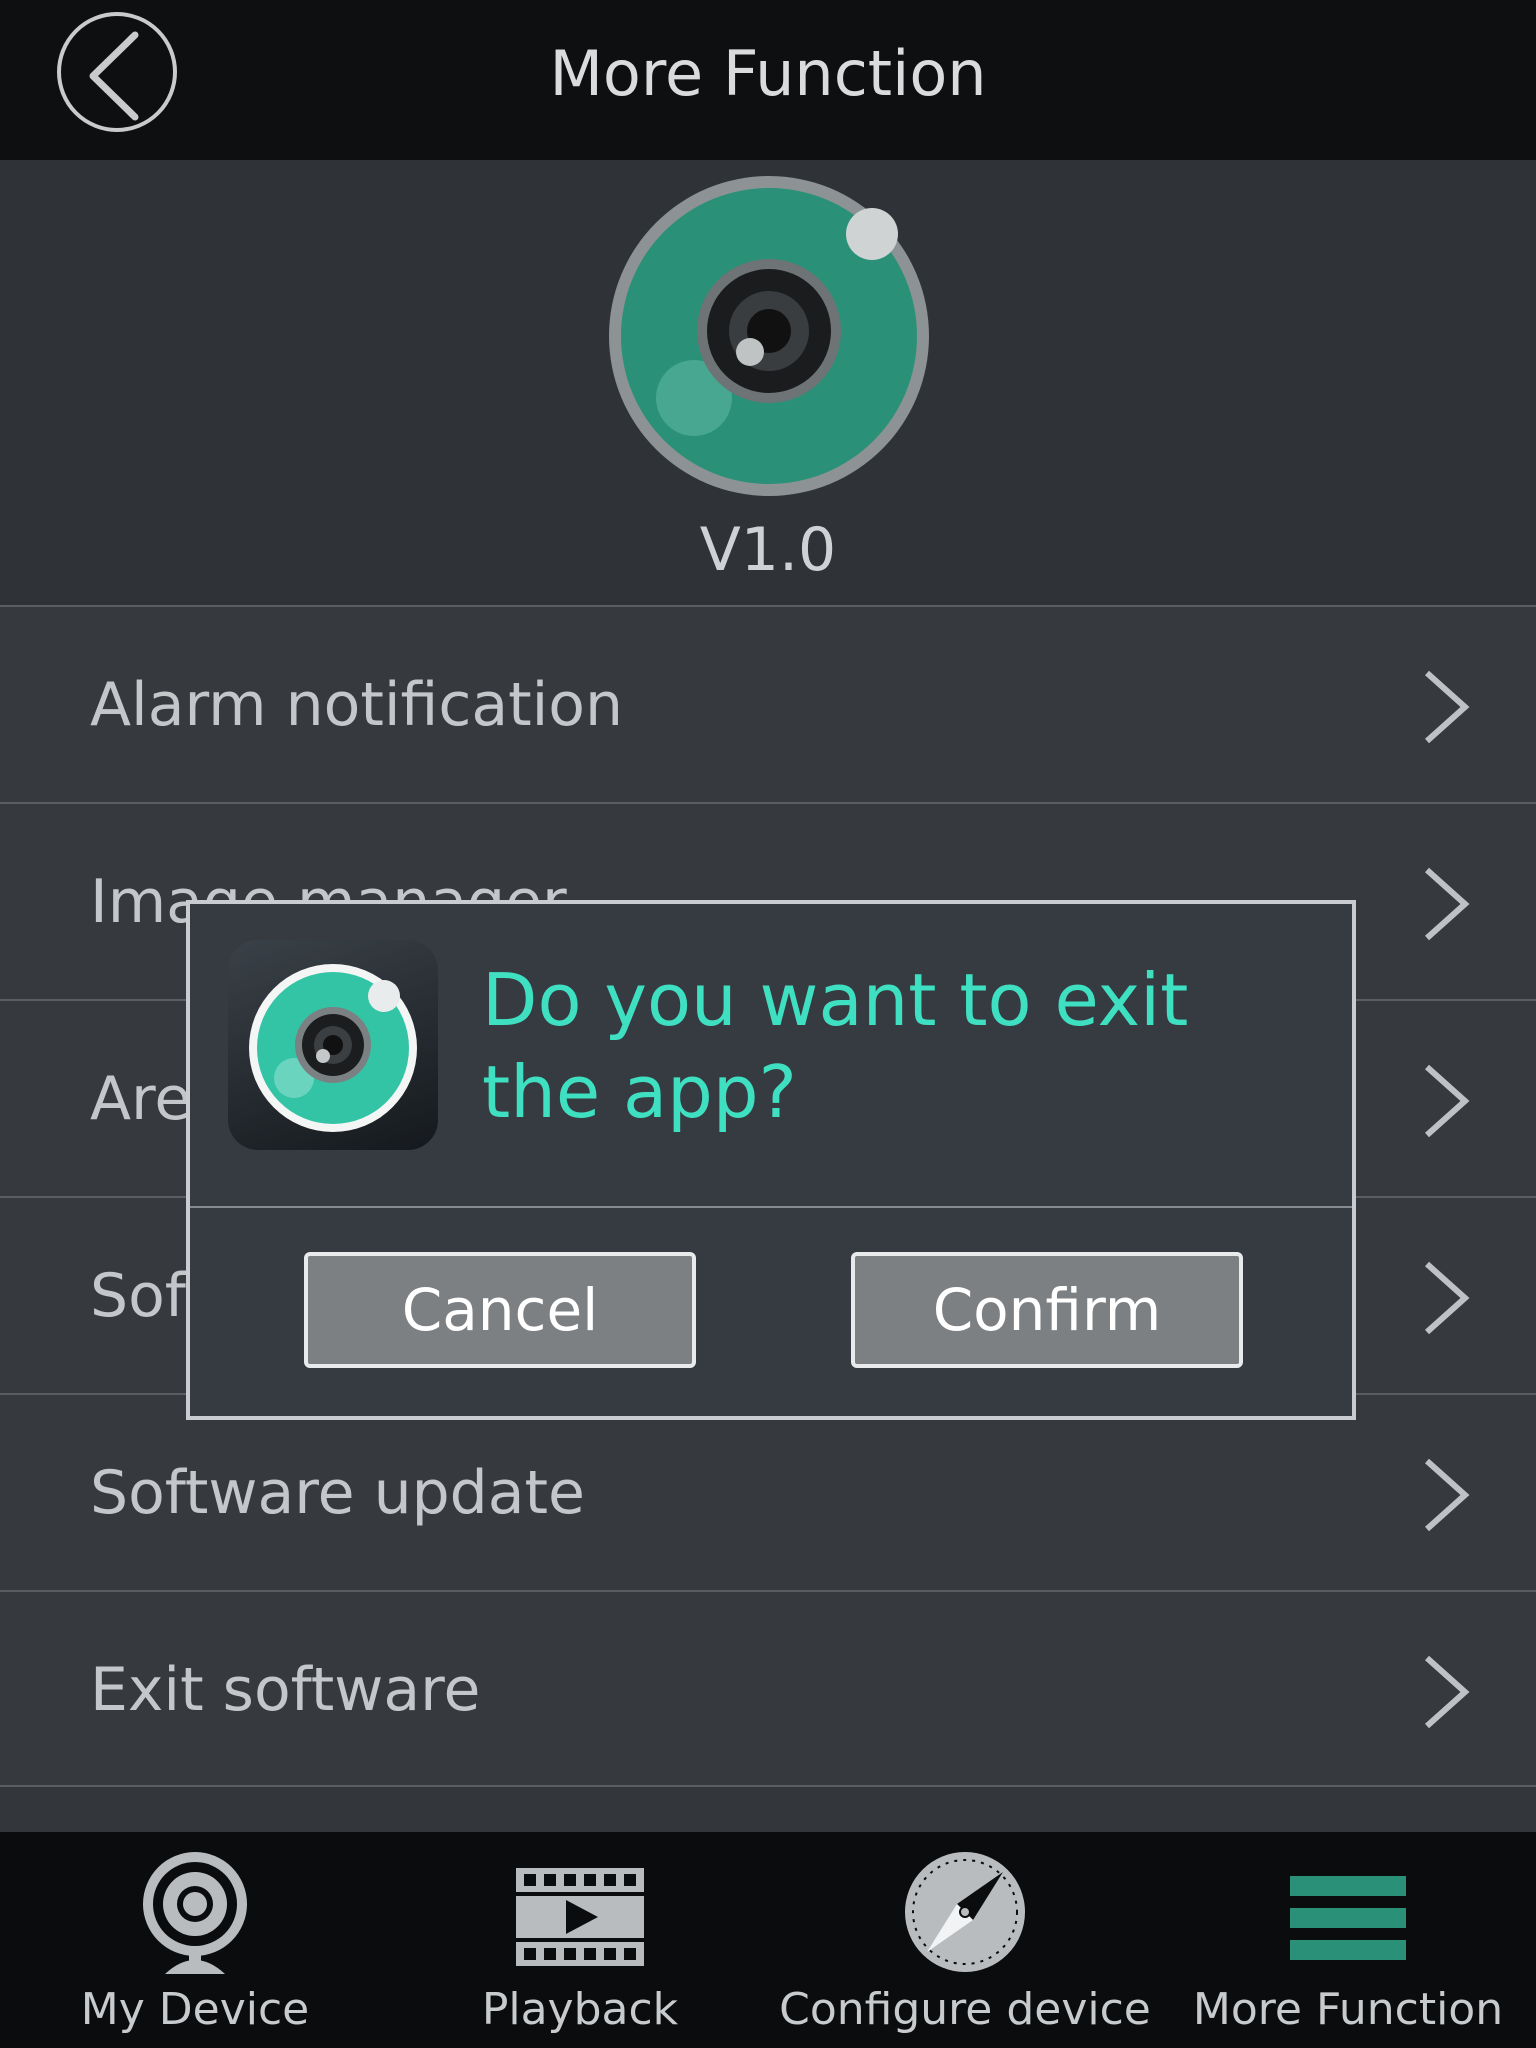 Image resolution: width=1536 pixels, height=2048 pixels. I want to click on cancel-button: Cancel, so click(500, 1310).